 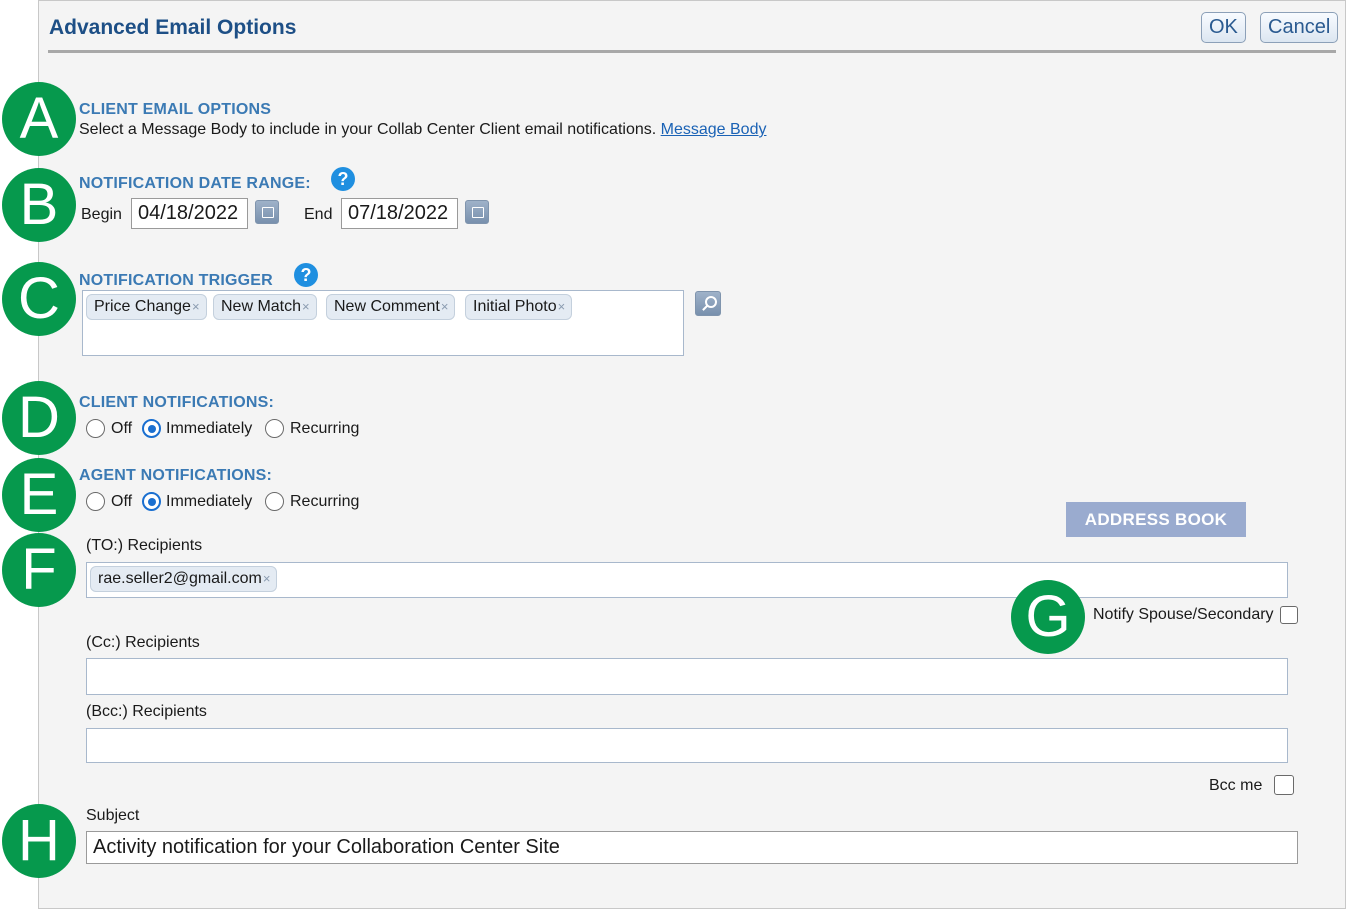 I want to click on recipient-tag: rae.seller2@gmail.com×, so click(x=184, y=579).